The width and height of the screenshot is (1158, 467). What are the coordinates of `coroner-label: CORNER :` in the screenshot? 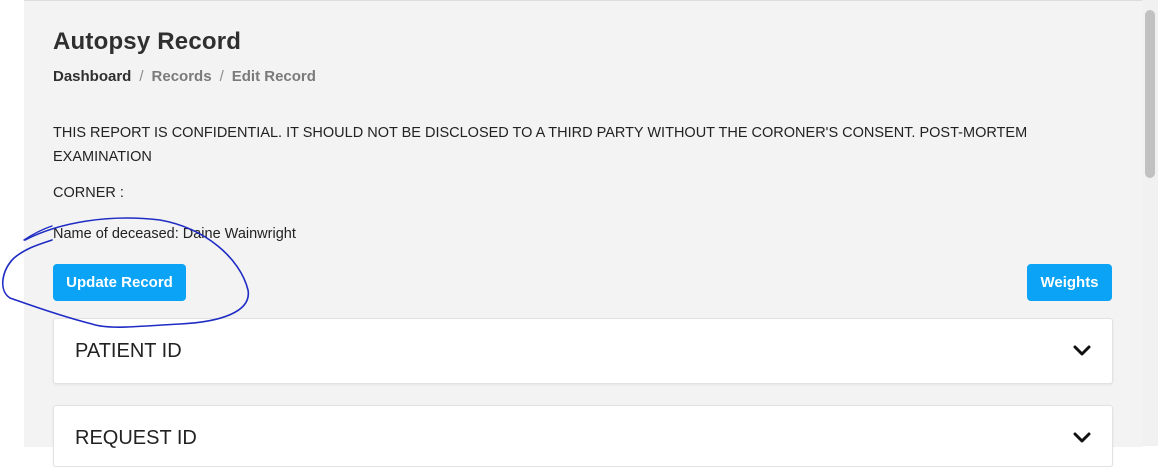 It's located at (88, 193).